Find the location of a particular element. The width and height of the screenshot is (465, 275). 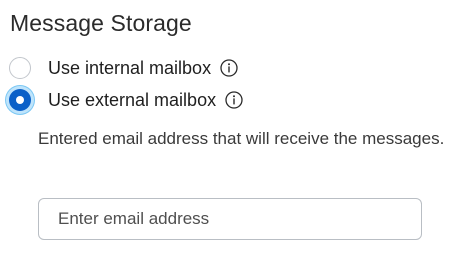

radio-option-internal-mailbox: Use internal mailbox is located at coordinates (123, 68).